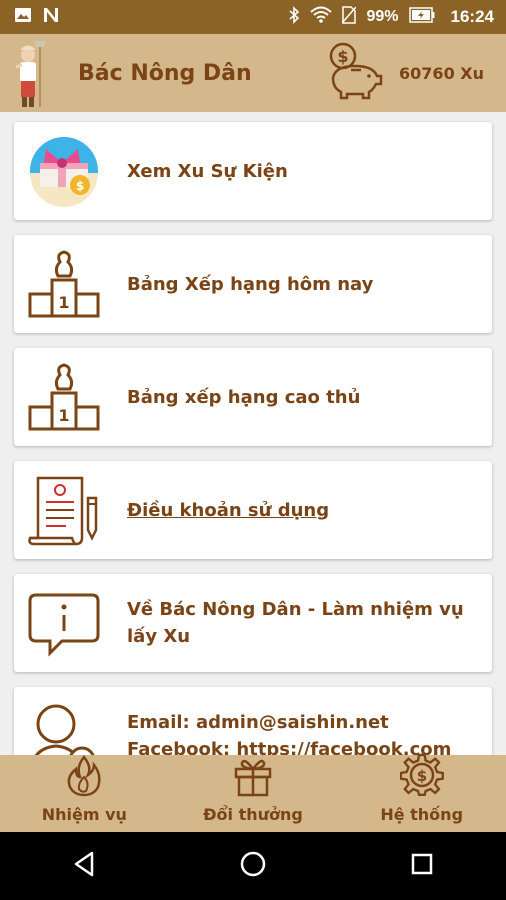 Image resolution: width=506 pixels, height=900 pixels. I want to click on menu-item-label: Bảng Xếp hạng hôm nay, so click(250, 284).